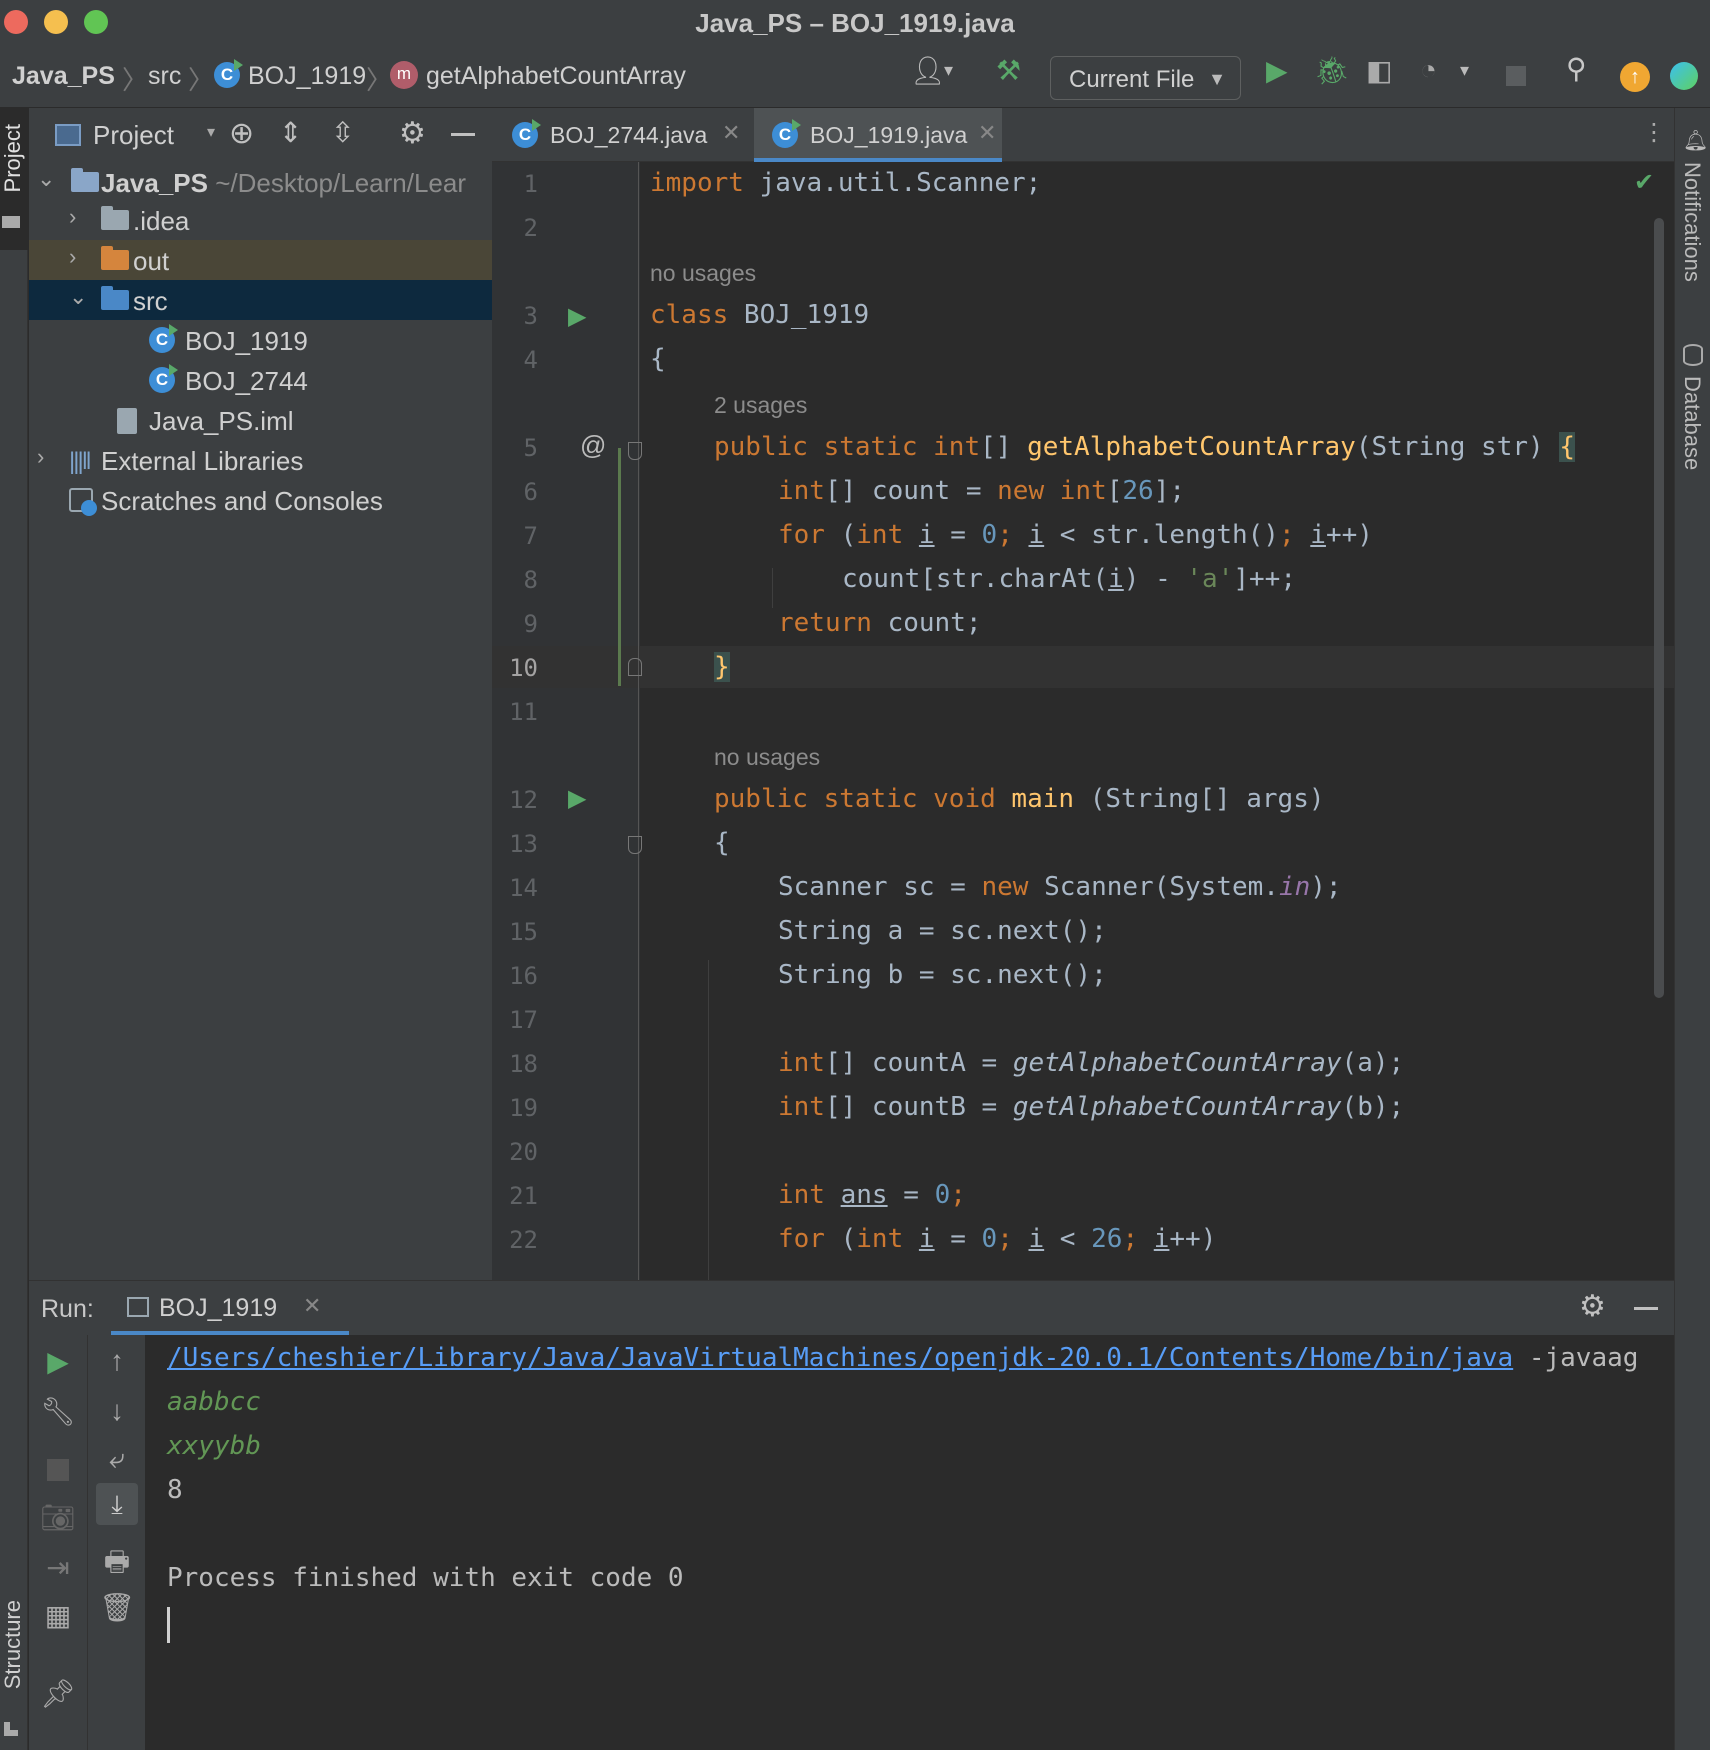 The width and height of the screenshot is (1710, 1750). I want to click on structure-tool-window-tab: Structure, so click(13, 1644).